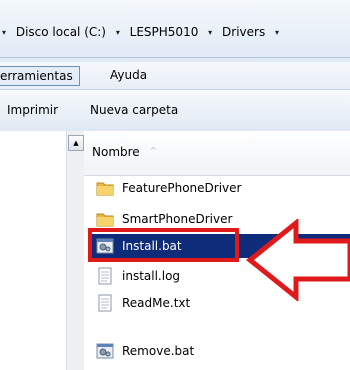  Describe the element at coordinates (164, 32) in the screenshot. I see `breadcrumb-item-lesph5010: LESPH5010` at that location.